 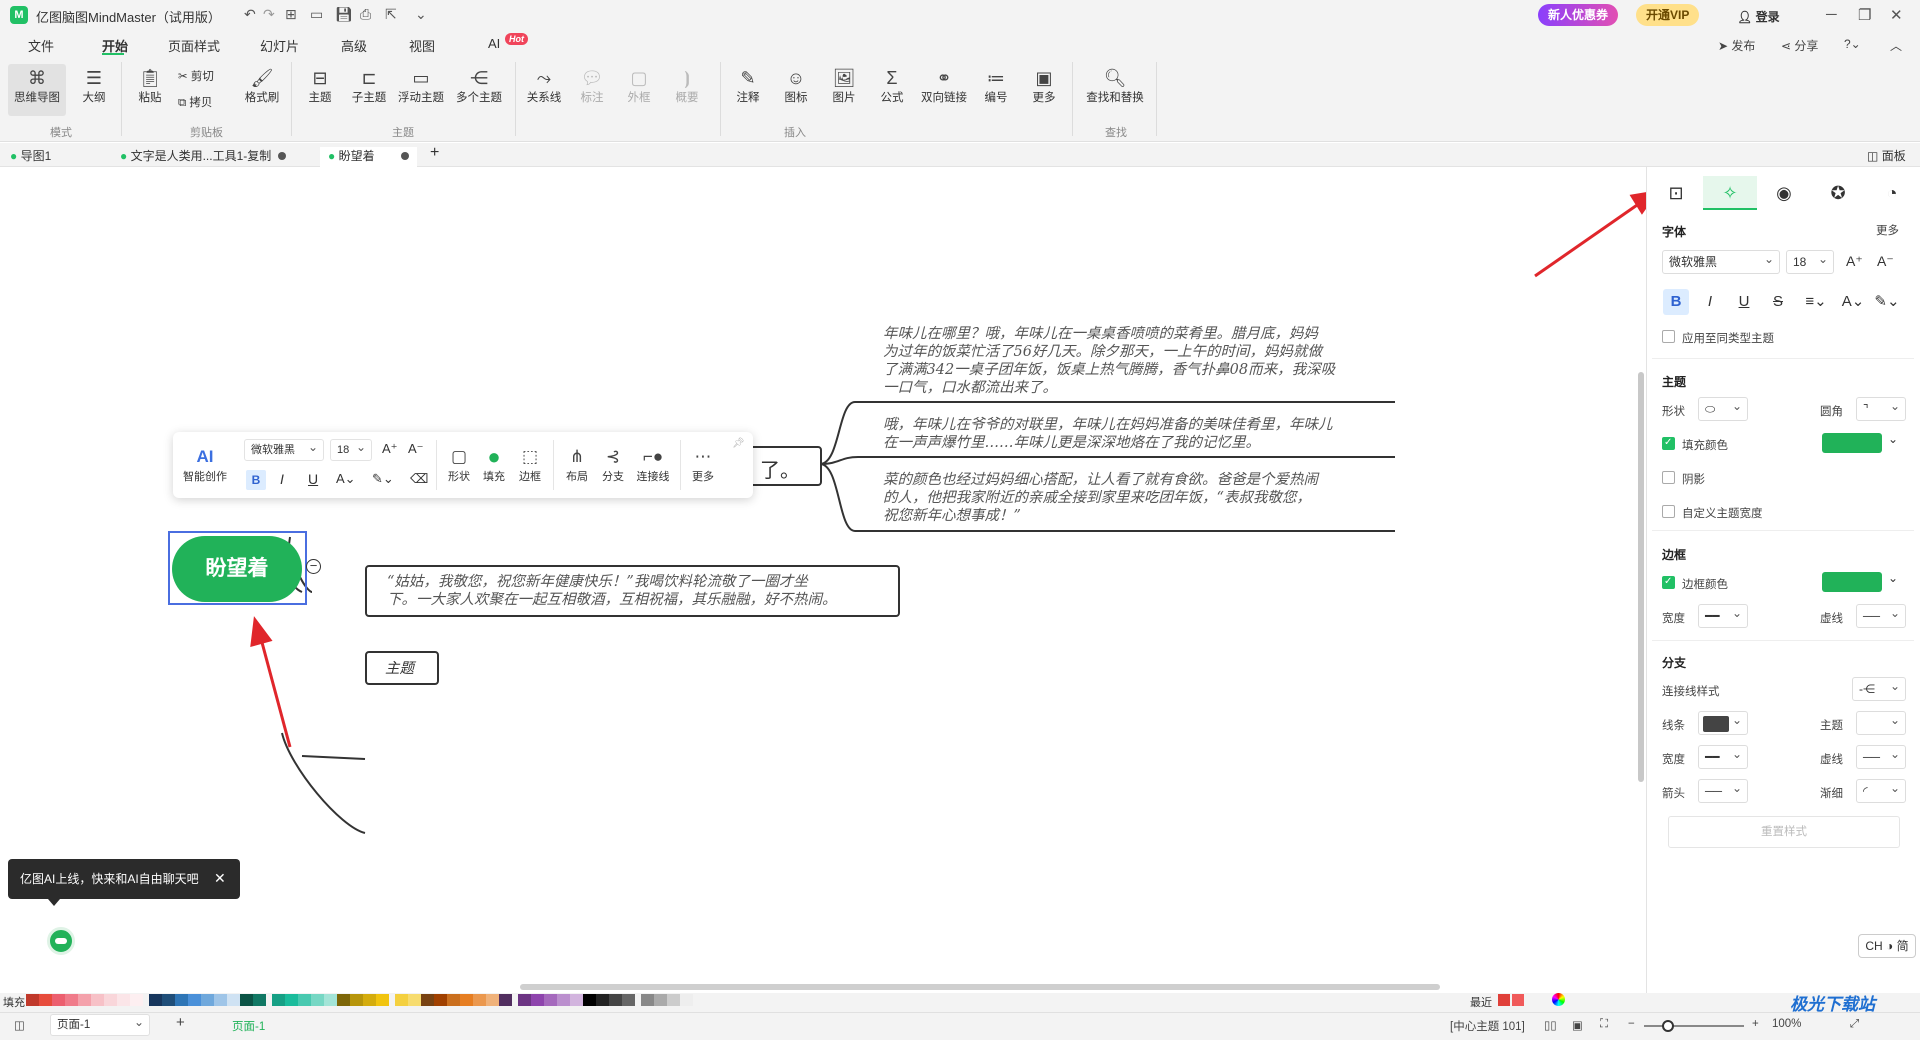 I want to click on pin-icon: 📌︎, so click(x=738, y=443).